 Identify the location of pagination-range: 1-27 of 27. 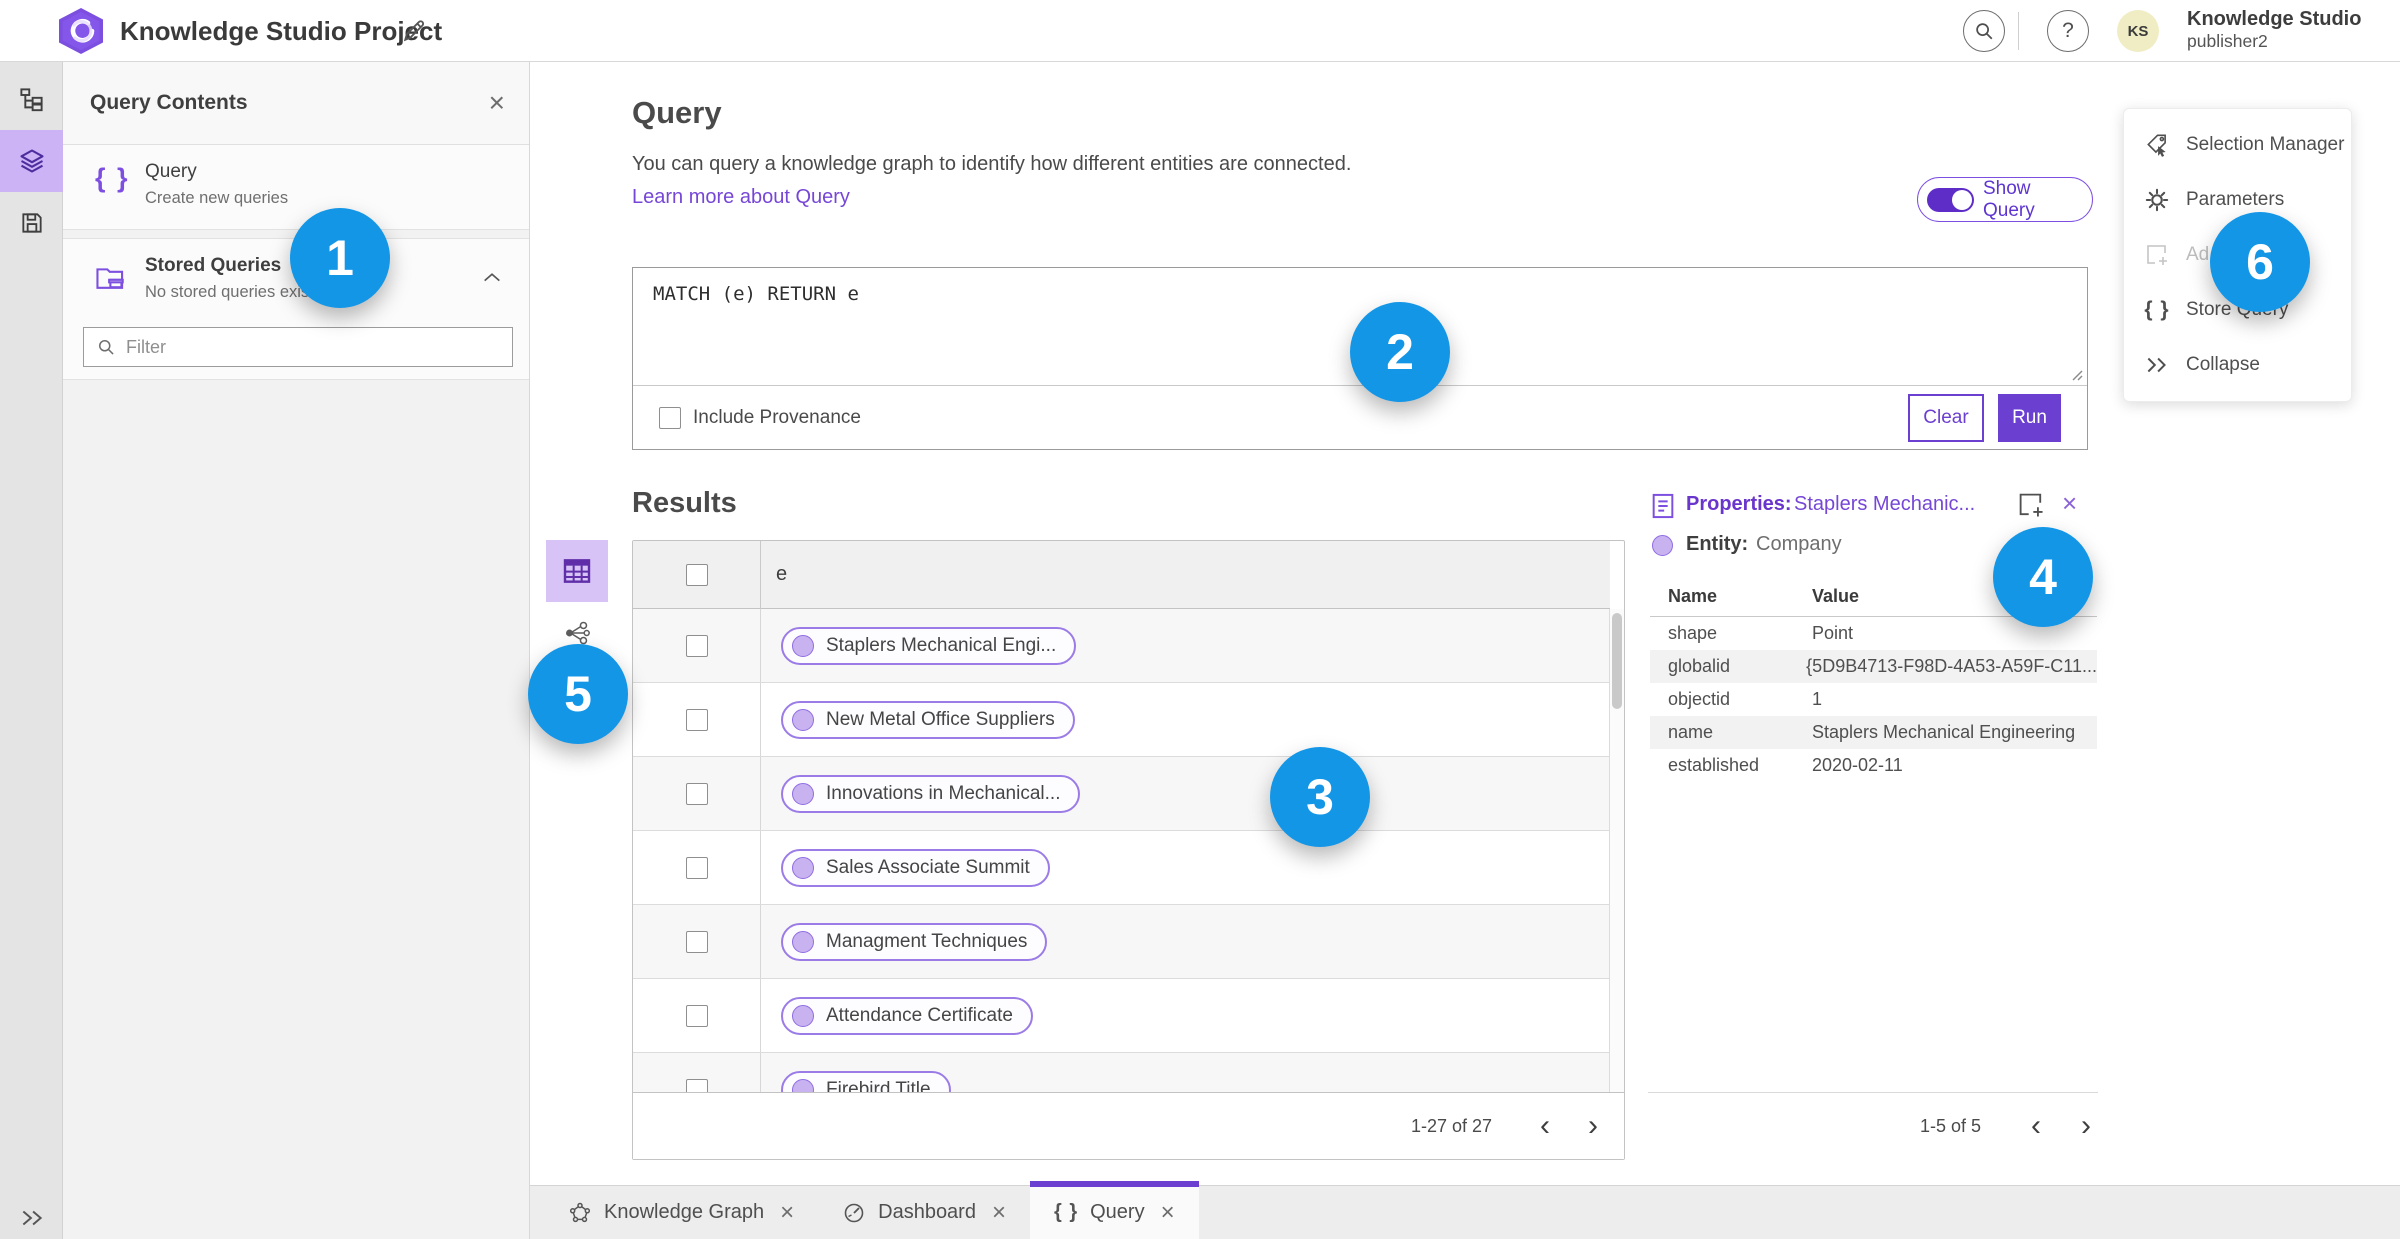
(1451, 1125).